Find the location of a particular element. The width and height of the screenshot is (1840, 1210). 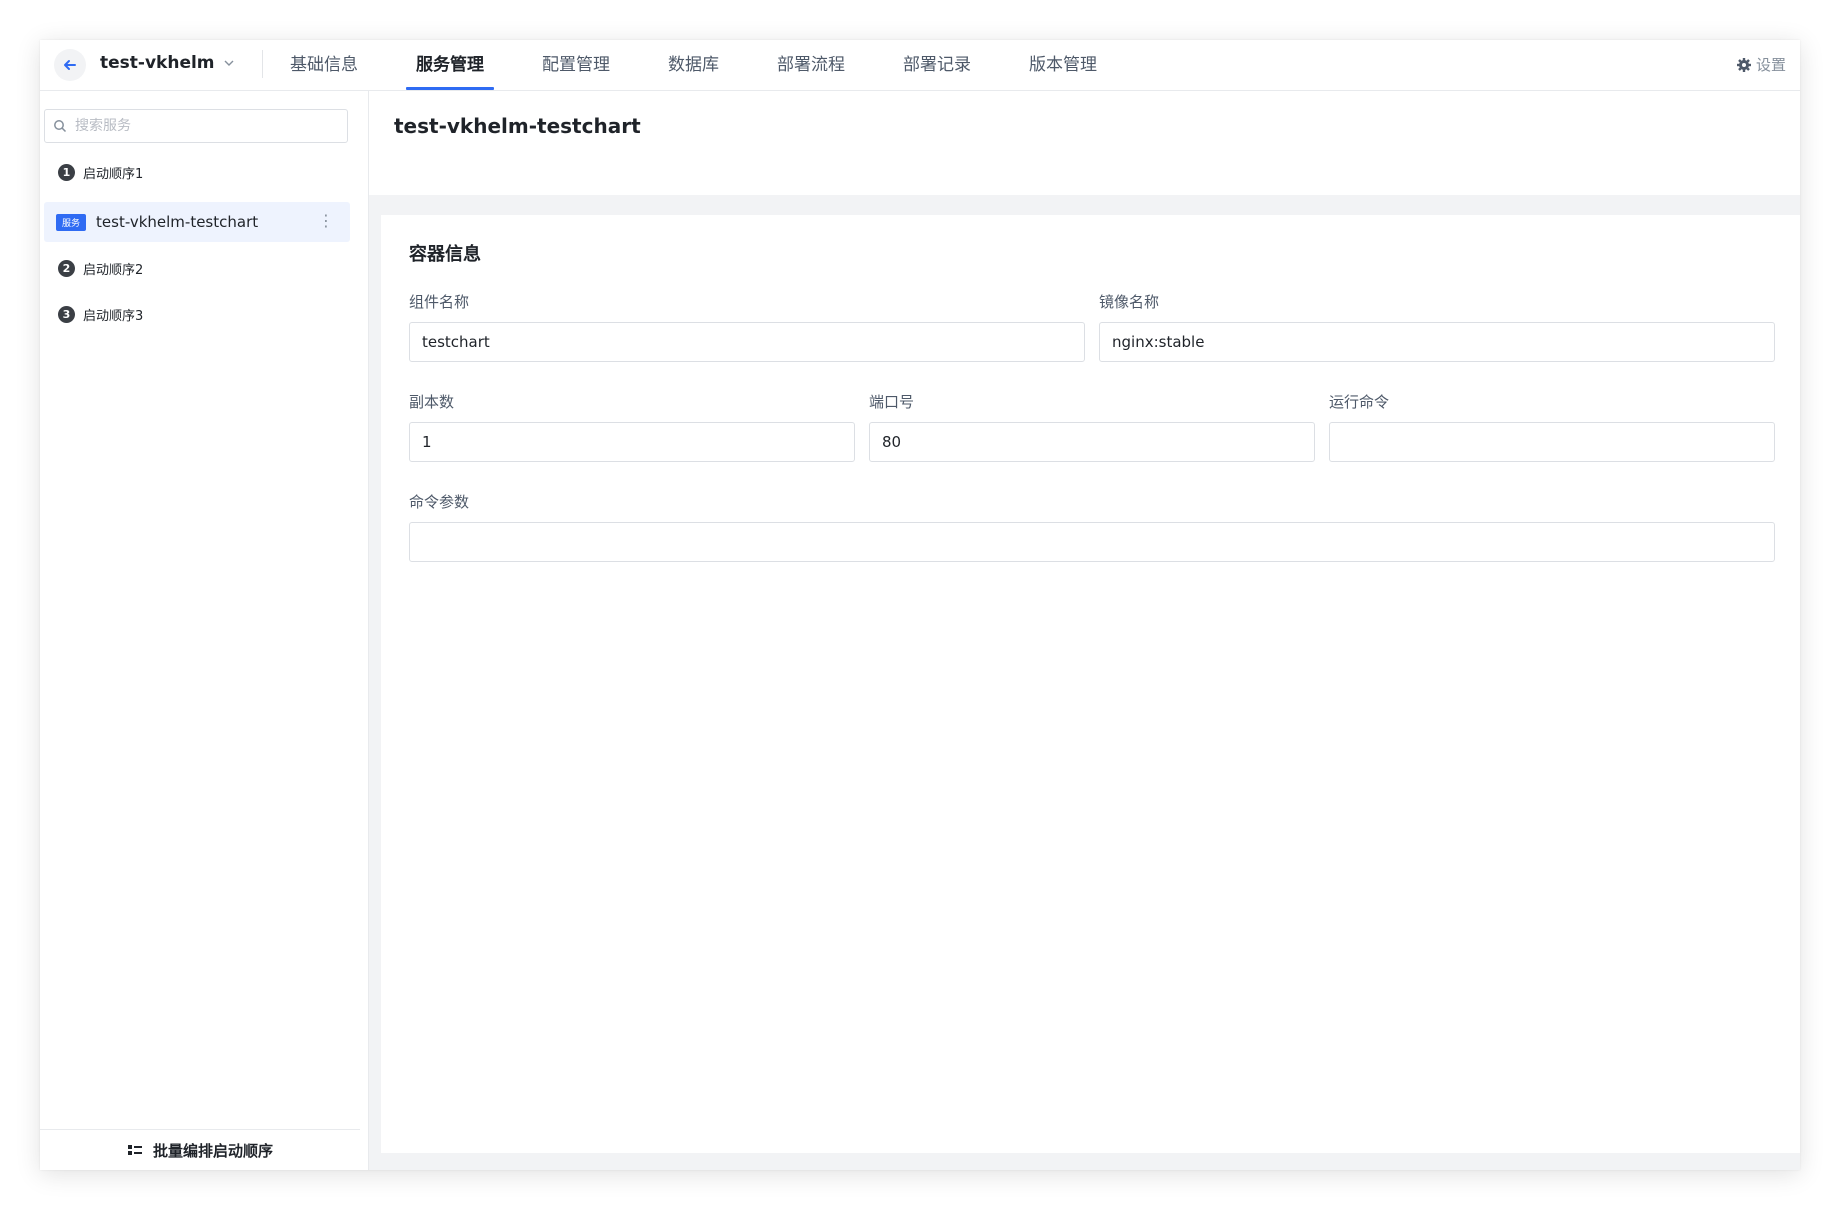

service-item-test-vkhelm-testchart: 服务 test-vkhelm-testchart ⋮ is located at coordinates (197, 222).